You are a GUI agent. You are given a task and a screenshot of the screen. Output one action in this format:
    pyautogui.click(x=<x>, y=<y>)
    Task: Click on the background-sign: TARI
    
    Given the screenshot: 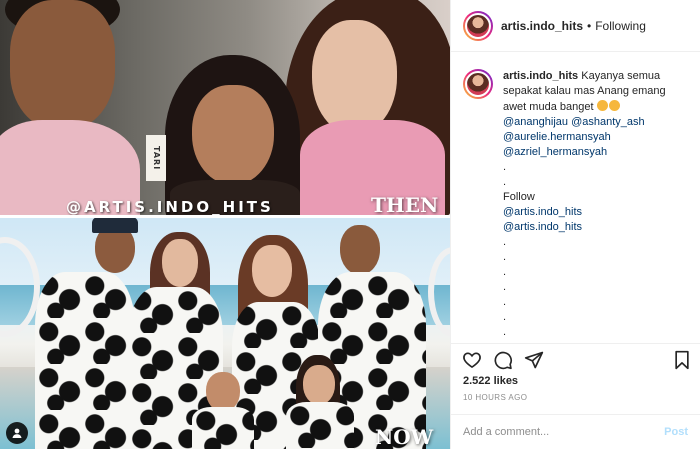 What is the action you would take?
    pyautogui.click(x=156, y=158)
    